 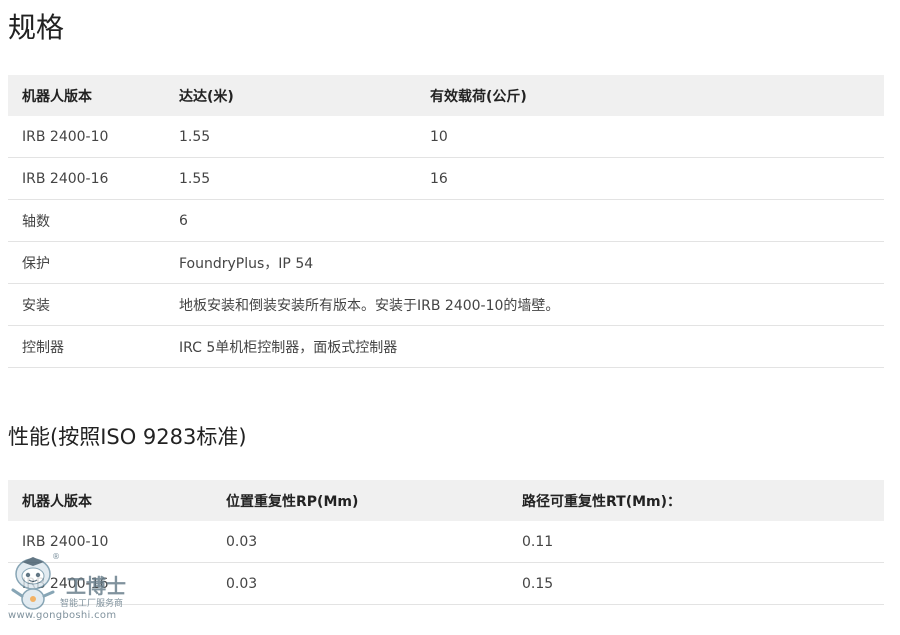 I want to click on column-header-payload: 有效载荷(公斤), so click(x=650, y=95).